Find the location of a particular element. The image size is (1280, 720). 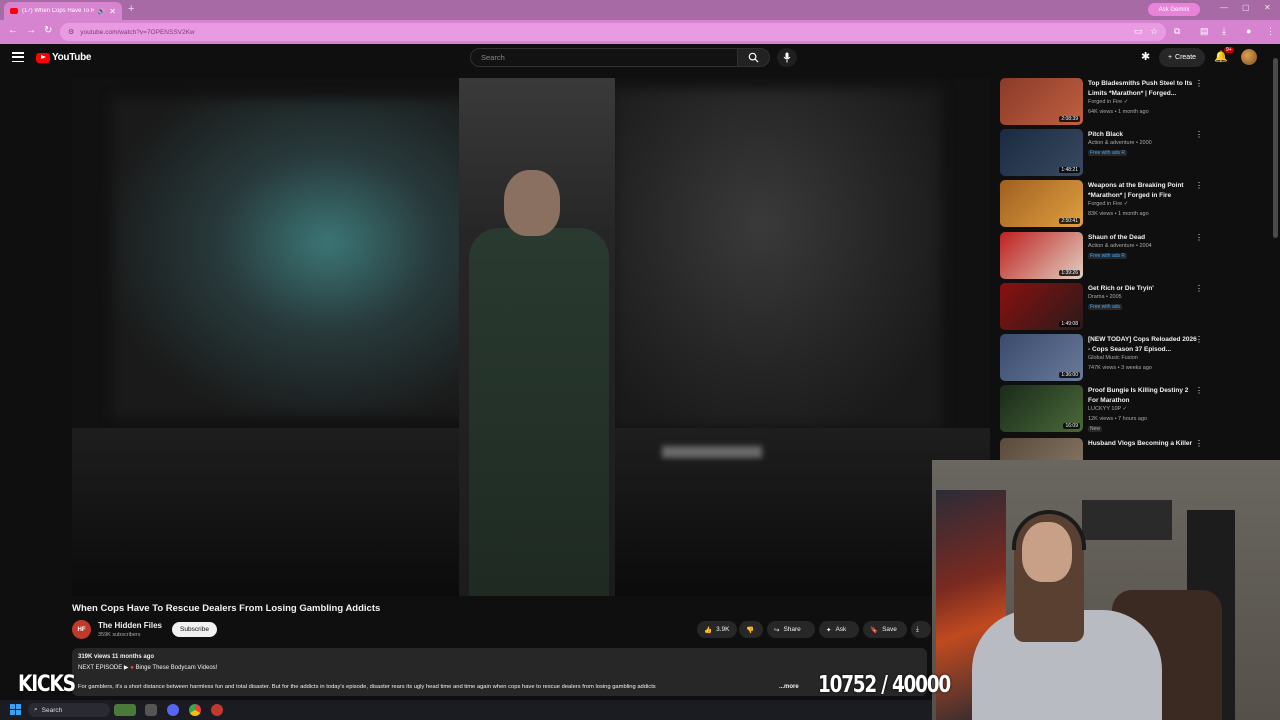

ask-gemini-button: Ask Gemini is located at coordinates (1174, 9).